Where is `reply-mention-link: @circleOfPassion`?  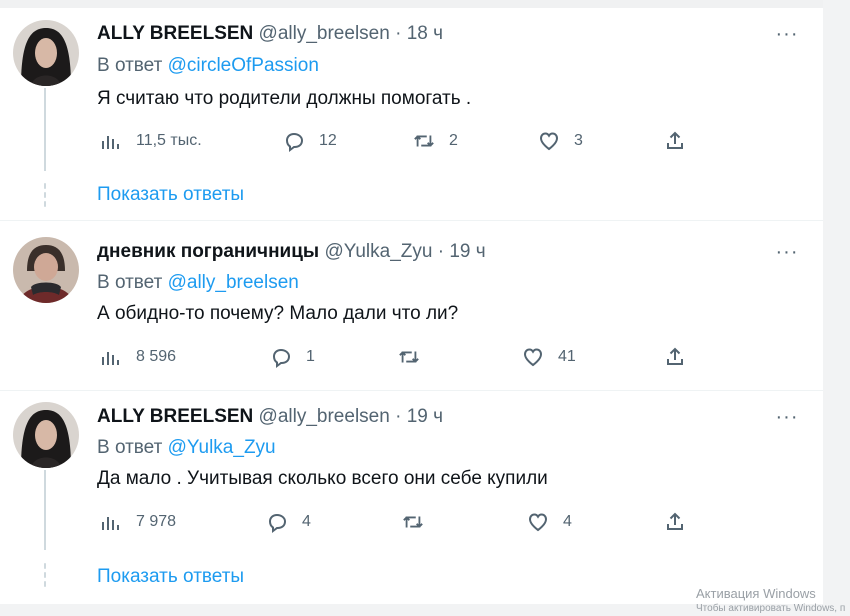 reply-mention-link: @circleOfPassion is located at coordinates (243, 65).